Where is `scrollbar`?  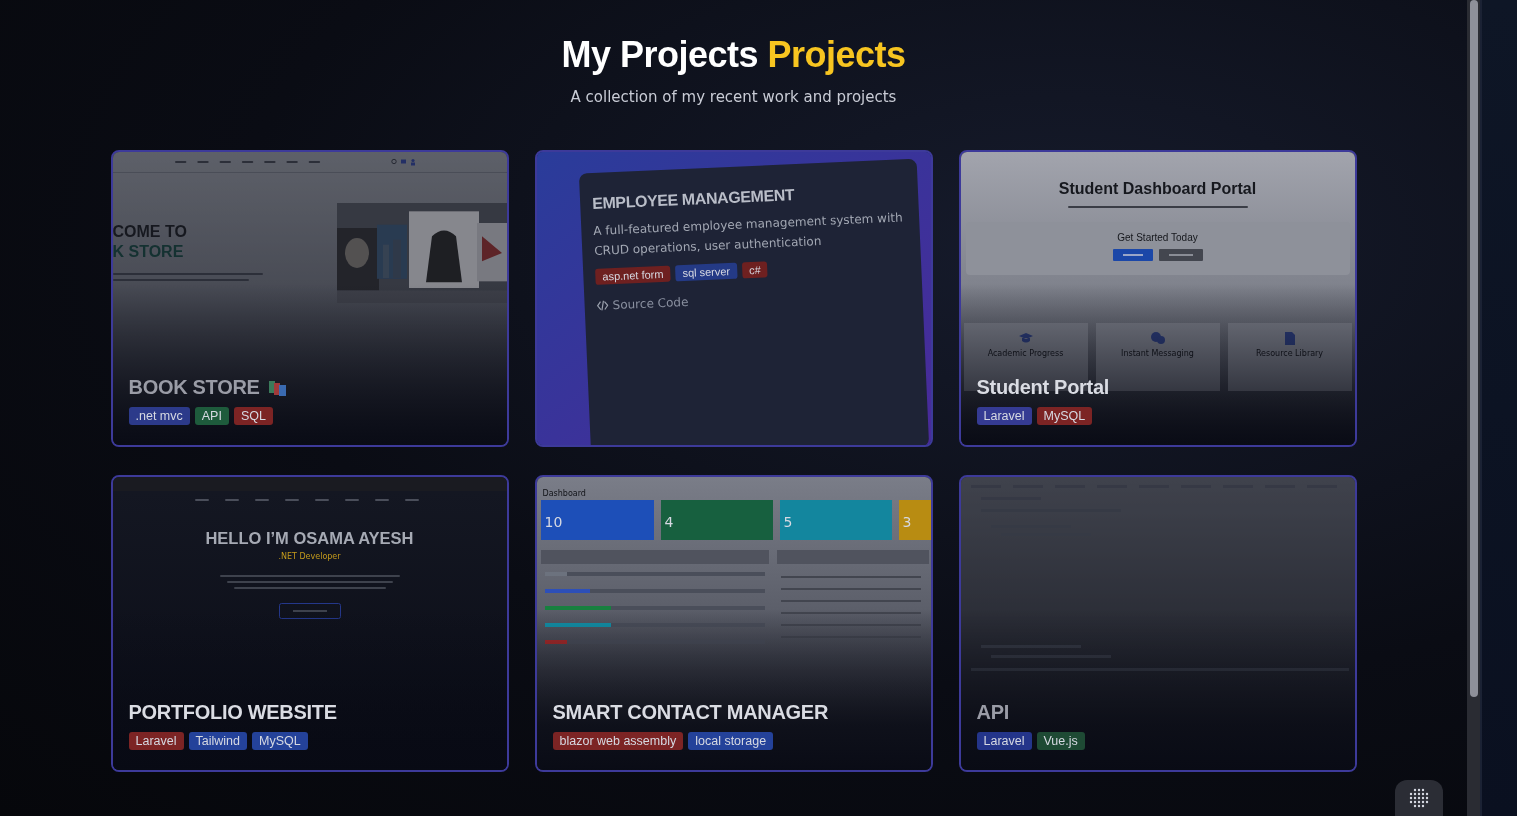 scrollbar is located at coordinates (1473, 408).